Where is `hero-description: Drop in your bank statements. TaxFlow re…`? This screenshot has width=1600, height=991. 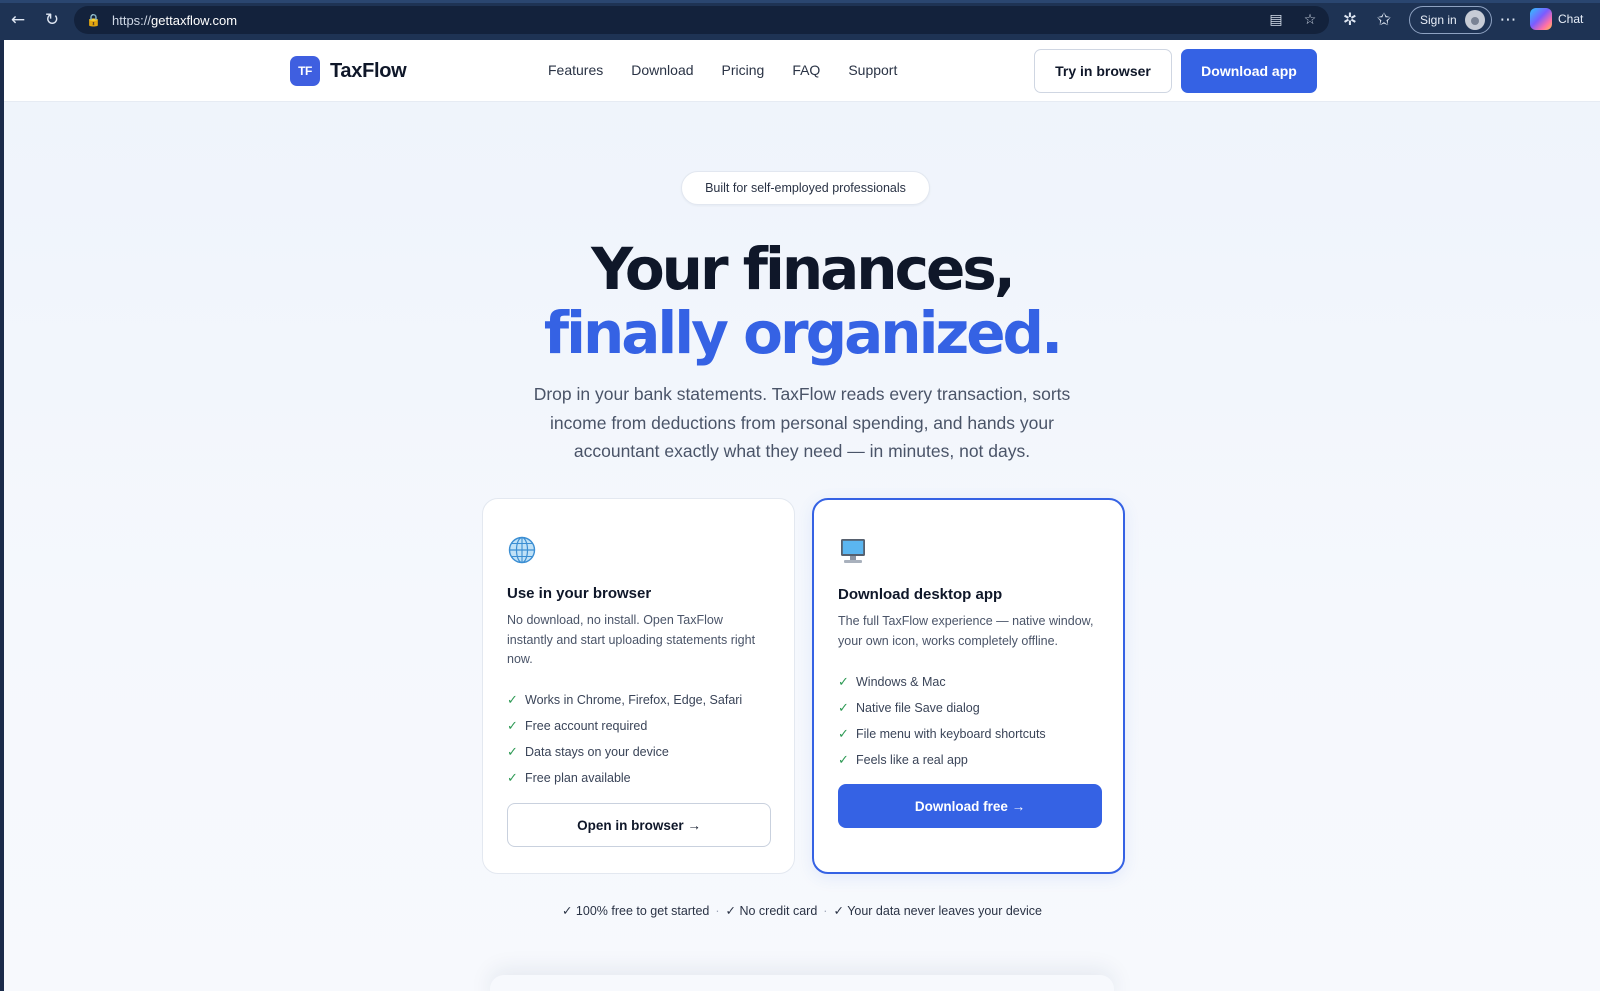 hero-description: Drop in your bank statements. TaxFlow re… is located at coordinates (802, 422).